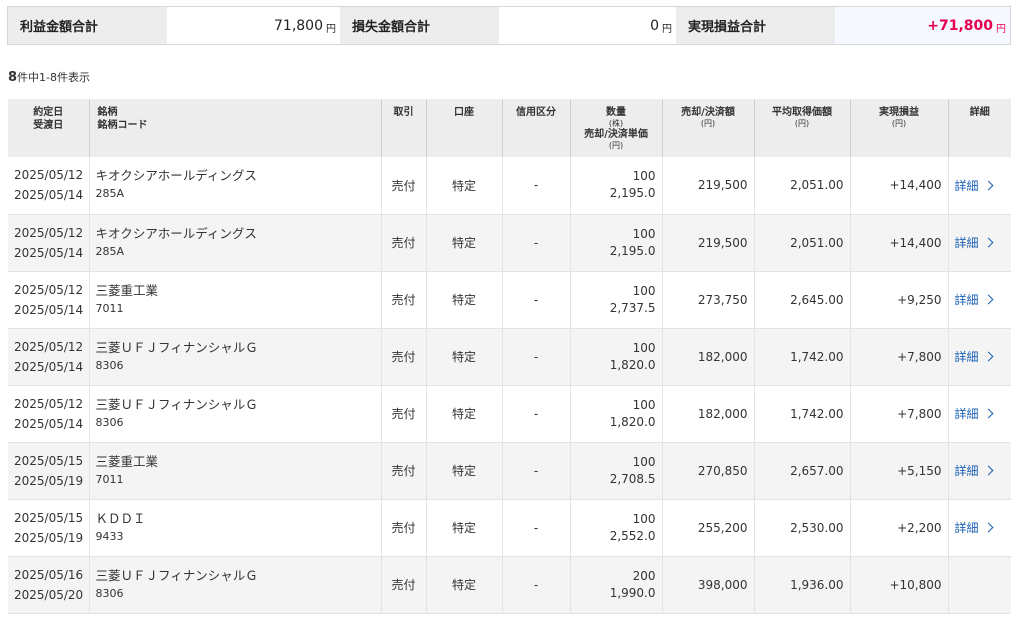 The height and width of the screenshot is (628, 1024). Describe the element at coordinates (707, 585) in the screenshot. I see `sale-amount: 398,000` at that location.